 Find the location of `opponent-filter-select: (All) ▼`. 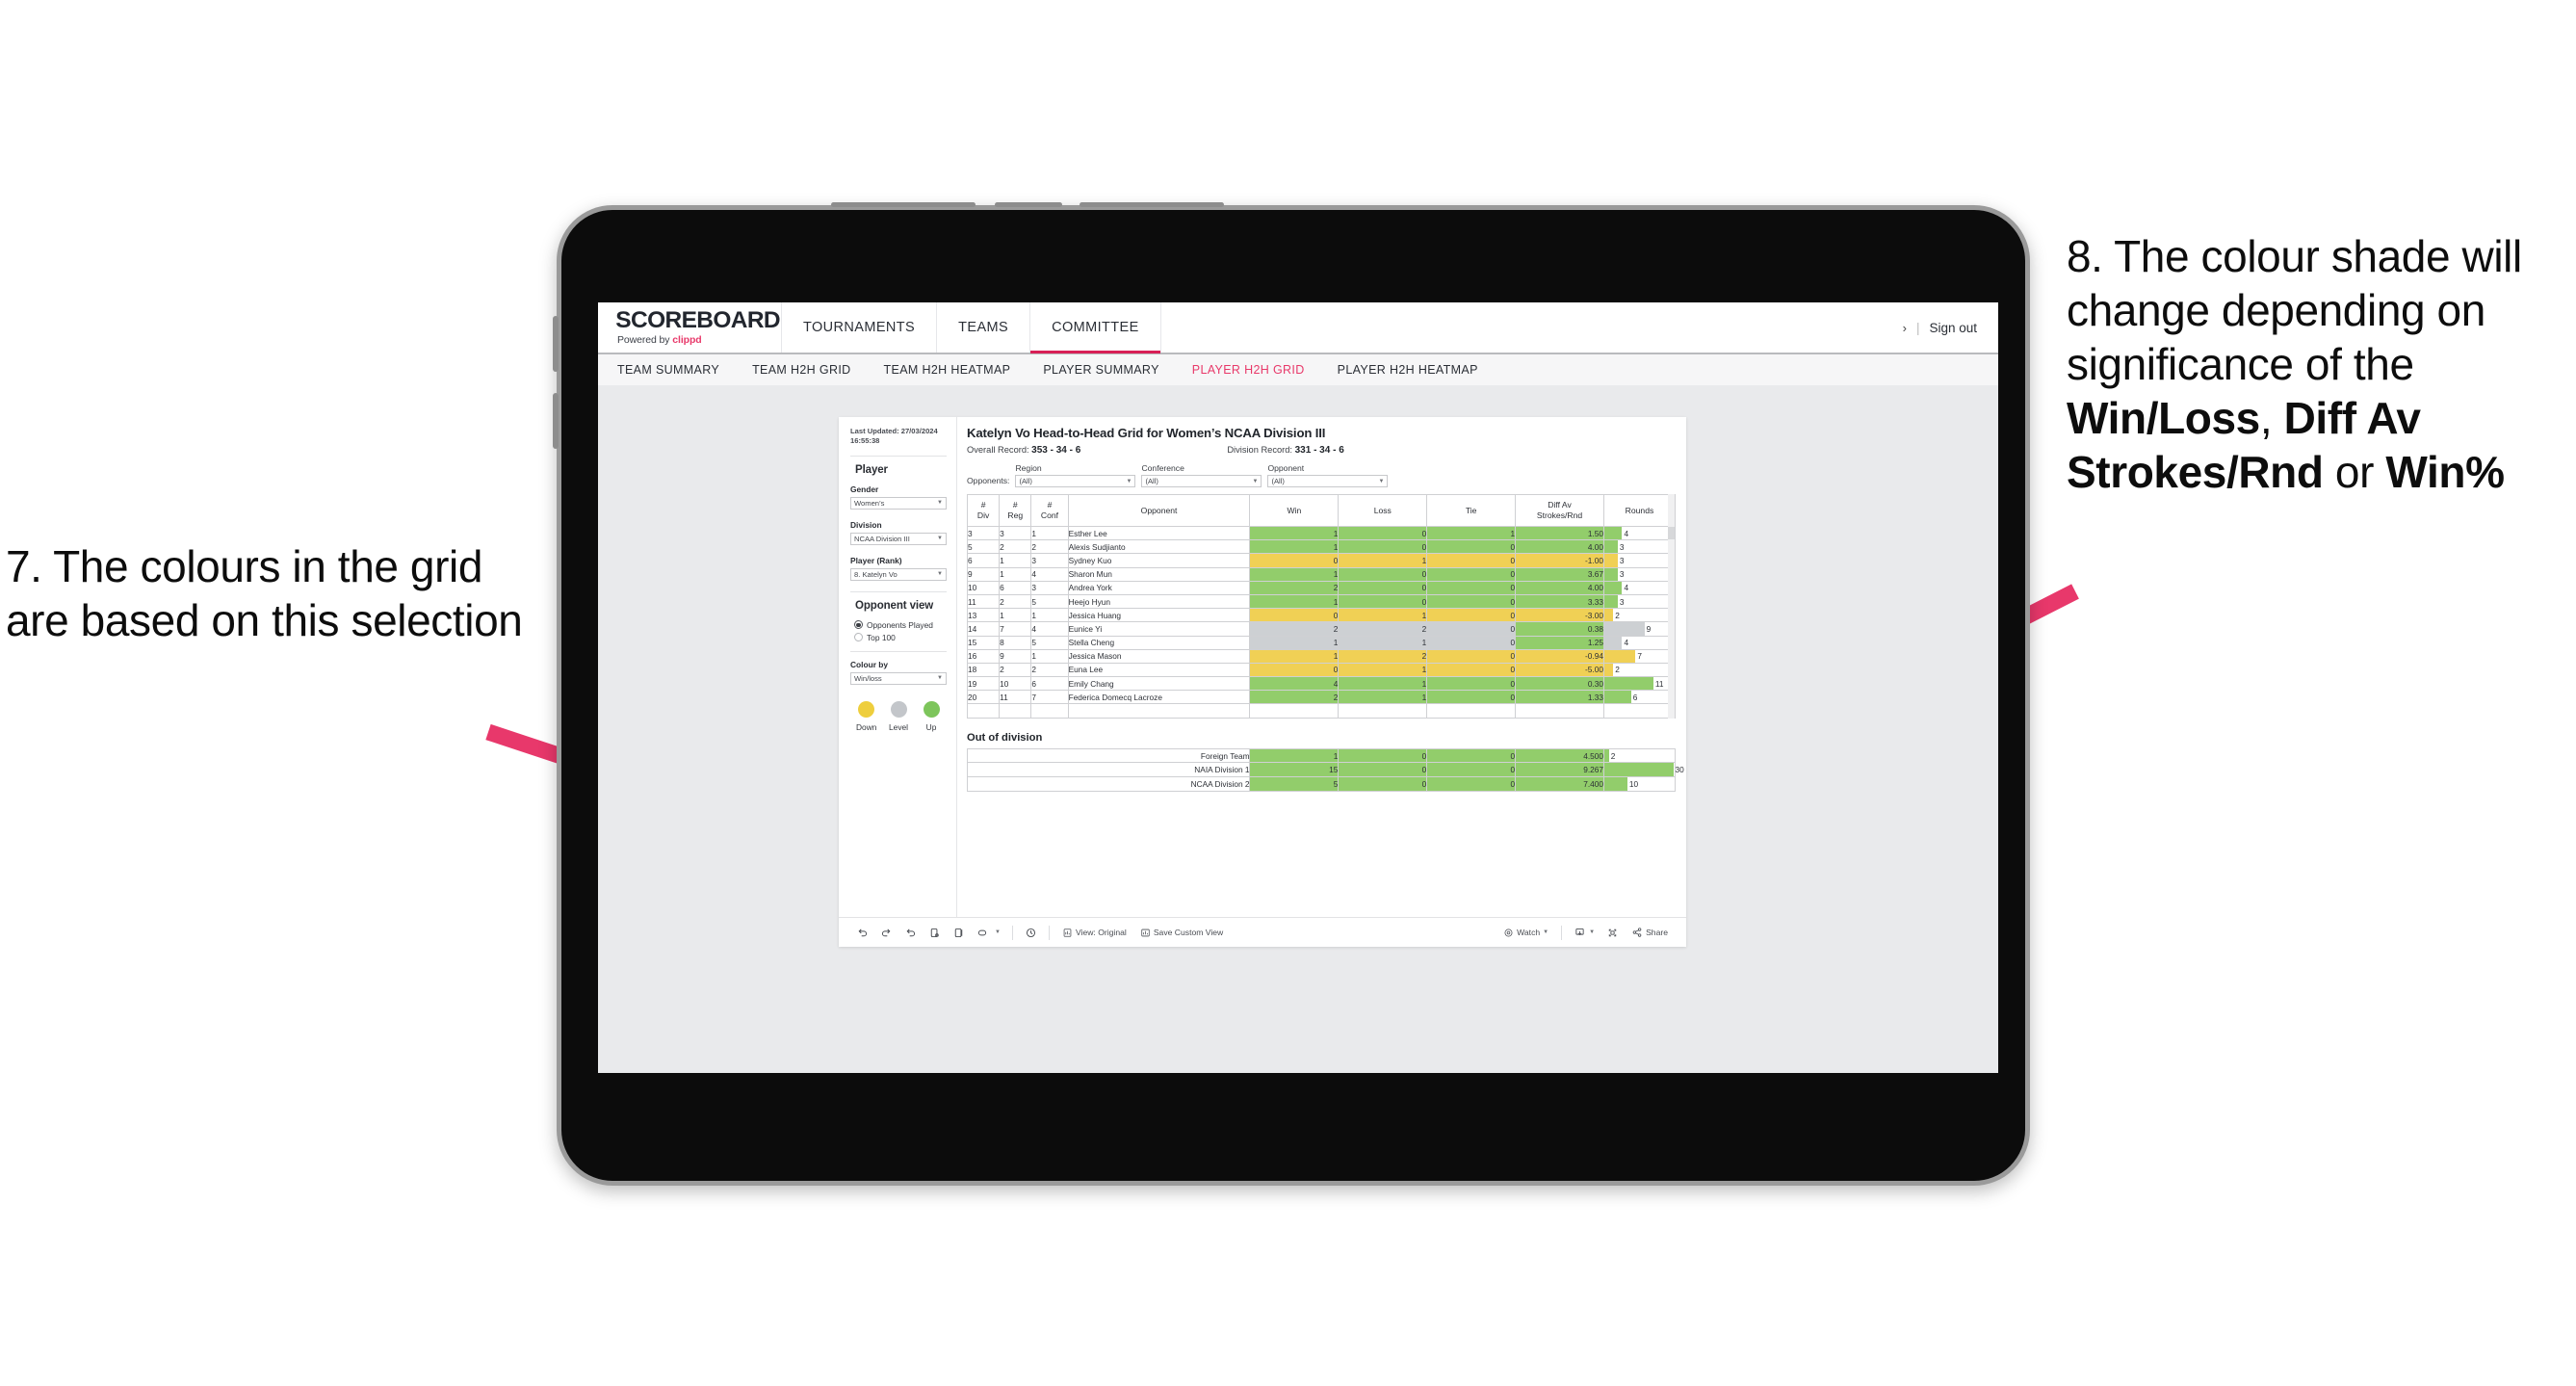

opponent-filter-select: (All) ▼ is located at coordinates (1328, 481).